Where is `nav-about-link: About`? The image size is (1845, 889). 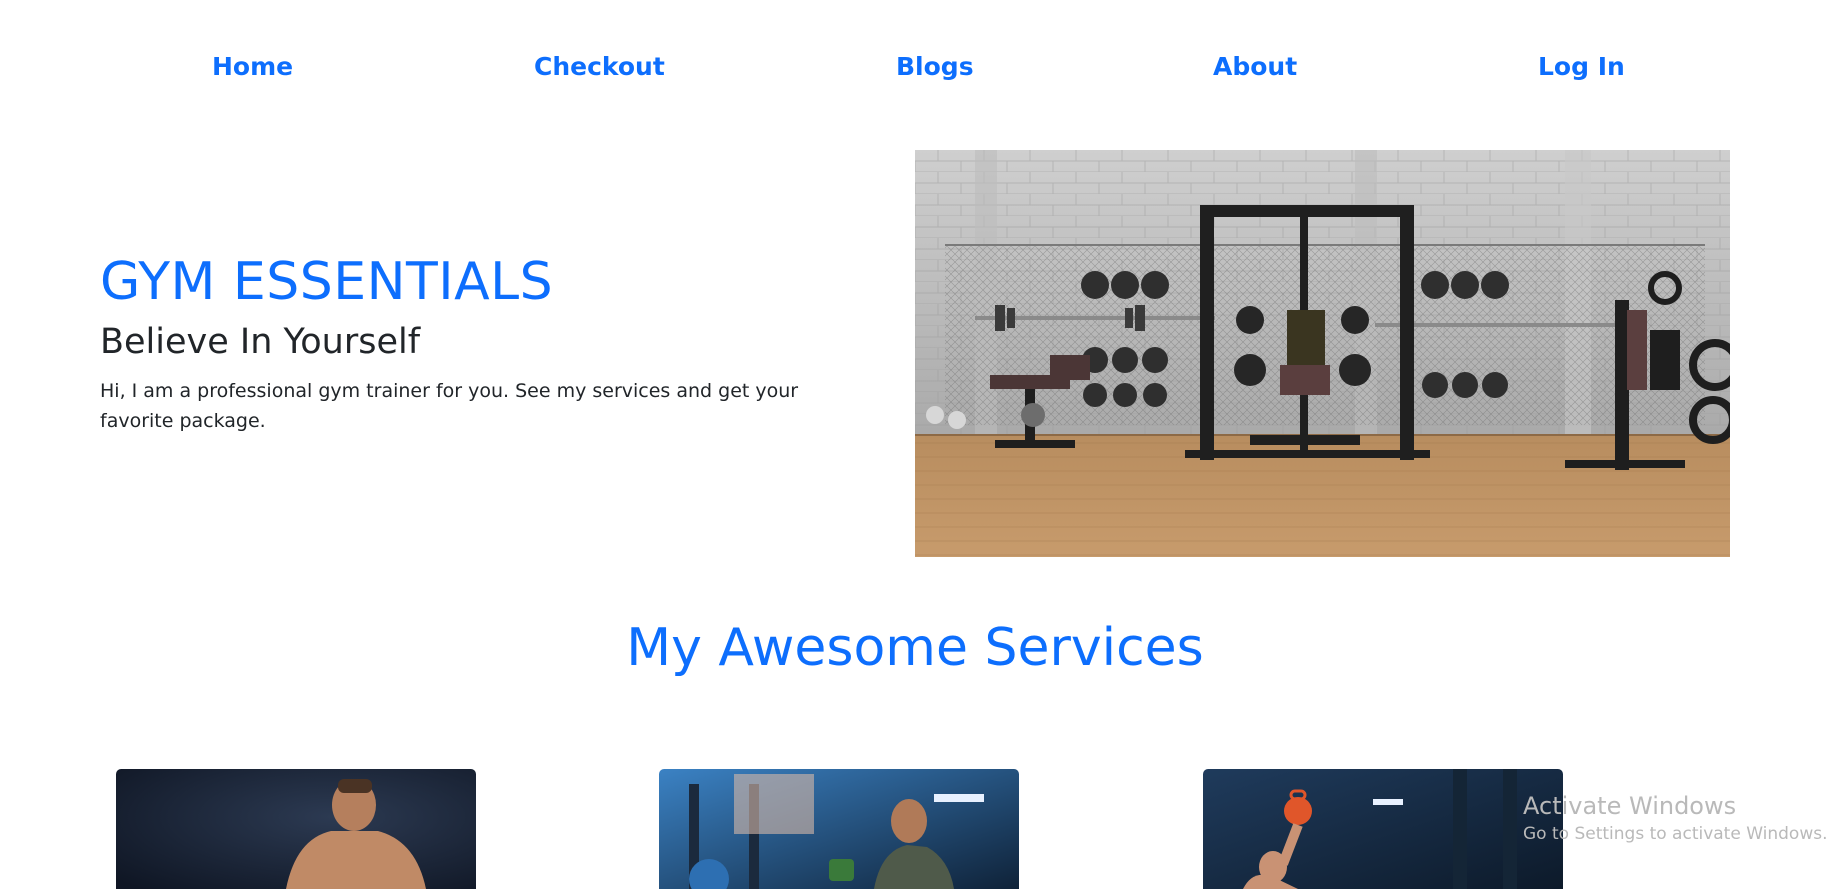 nav-about-link: About is located at coordinates (1255, 66).